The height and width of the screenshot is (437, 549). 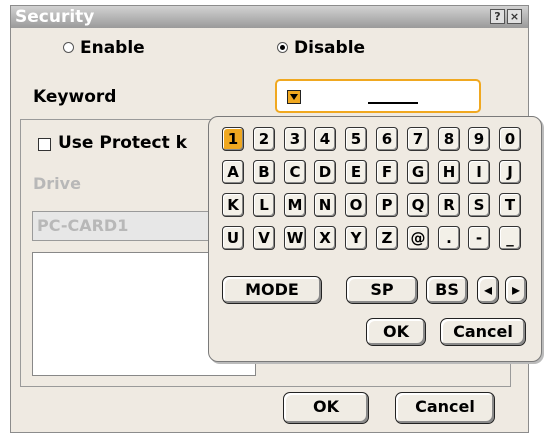 What do you see at coordinates (295, 238) in the screenshot?
I see `key-w: W` at bounding box center [295, 238].